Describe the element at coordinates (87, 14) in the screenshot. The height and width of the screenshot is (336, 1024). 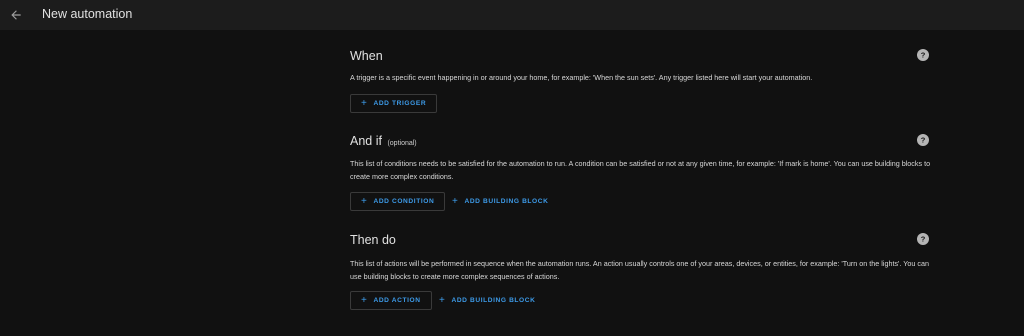
I see `page-title: New automation` at that location.